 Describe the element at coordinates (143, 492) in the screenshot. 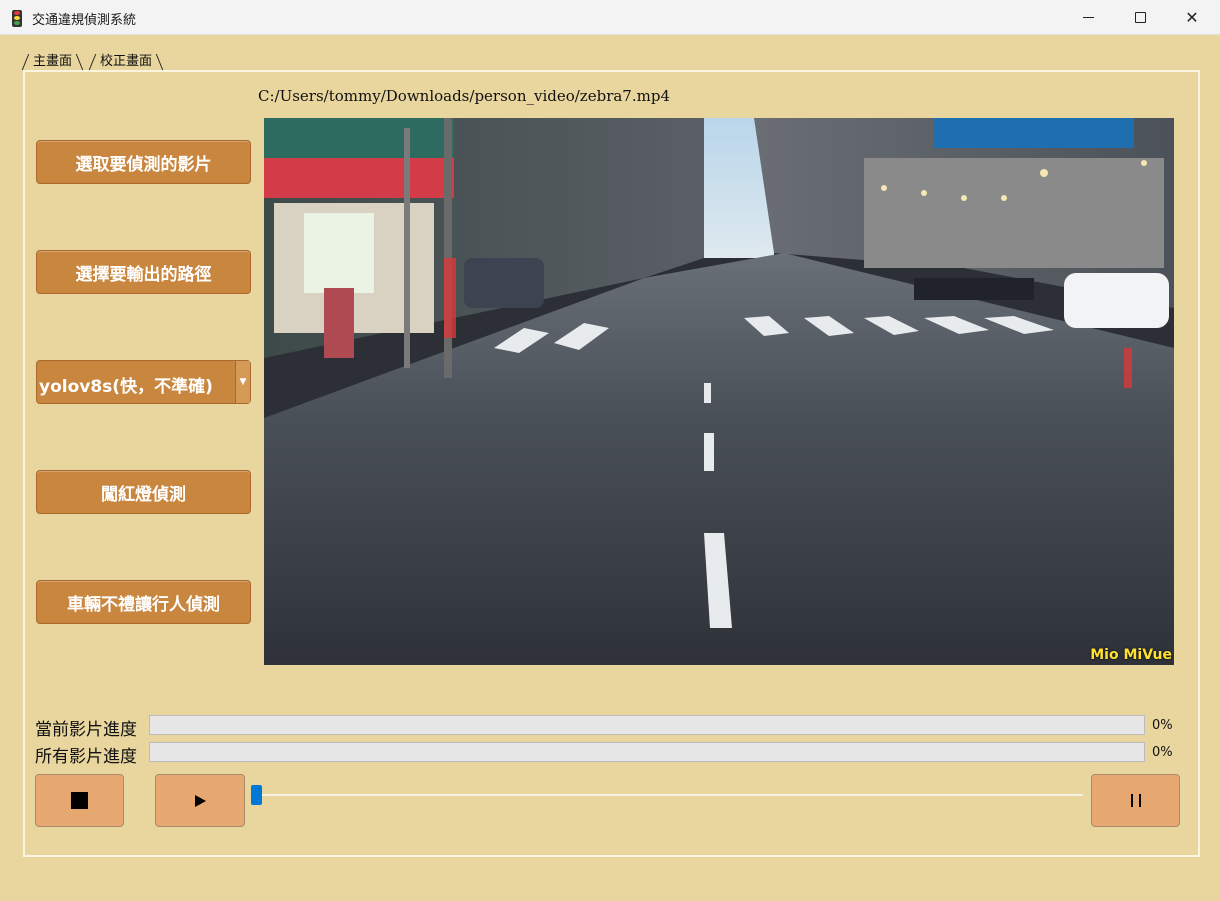

I see `red-light-detect-button: 闖紅燈偵測` at that location.